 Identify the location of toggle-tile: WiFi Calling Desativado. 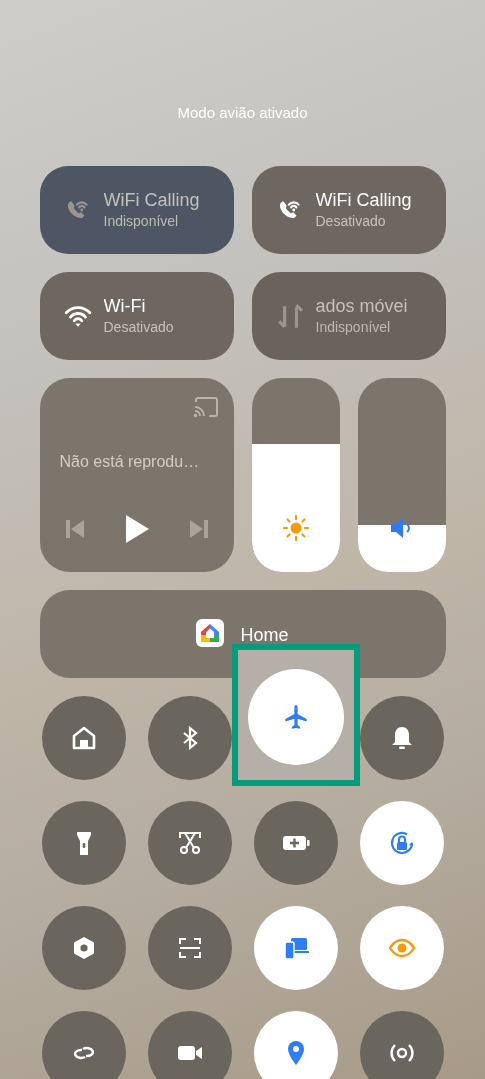
(348, 210).